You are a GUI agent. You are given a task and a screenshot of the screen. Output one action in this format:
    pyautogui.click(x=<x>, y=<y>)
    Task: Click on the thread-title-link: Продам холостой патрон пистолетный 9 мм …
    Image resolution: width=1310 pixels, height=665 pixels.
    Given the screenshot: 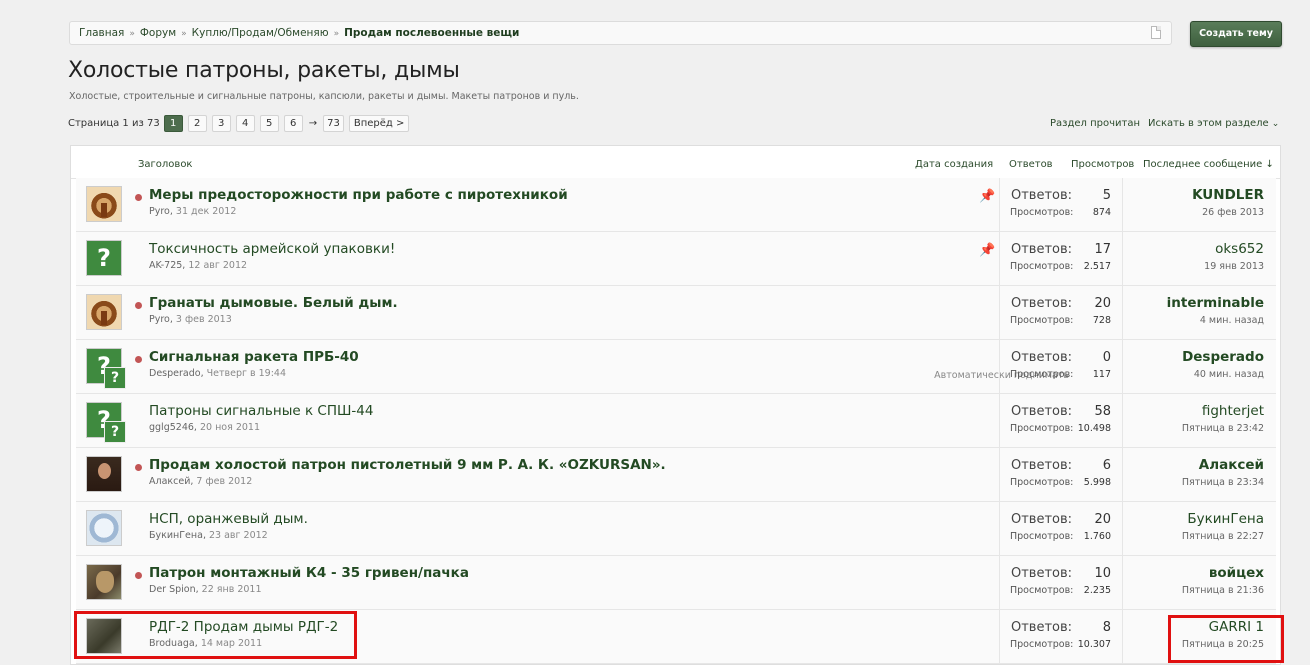 What is the action you would take?
    pyautogui.click(x=407, y=465)
    